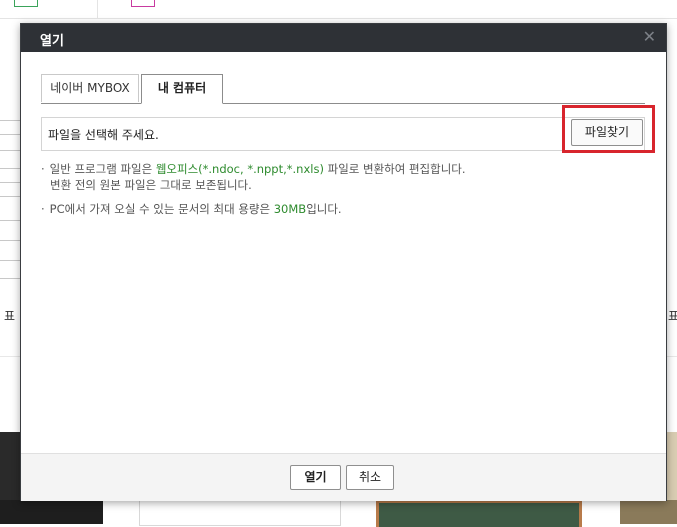 This screenshot has height=527, width=677. Describe the element at coordinates (10, 316) in the screenshot. I see `background-label-left: 표` at that location.